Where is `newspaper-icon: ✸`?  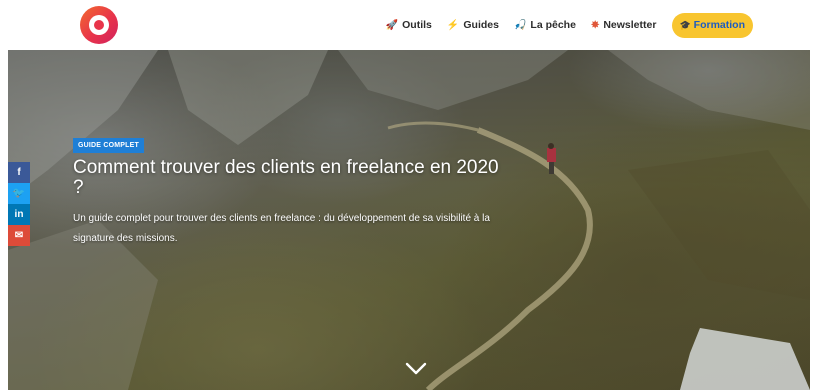 newspaper-icon: ✸ is located at coordinates (595, 25).